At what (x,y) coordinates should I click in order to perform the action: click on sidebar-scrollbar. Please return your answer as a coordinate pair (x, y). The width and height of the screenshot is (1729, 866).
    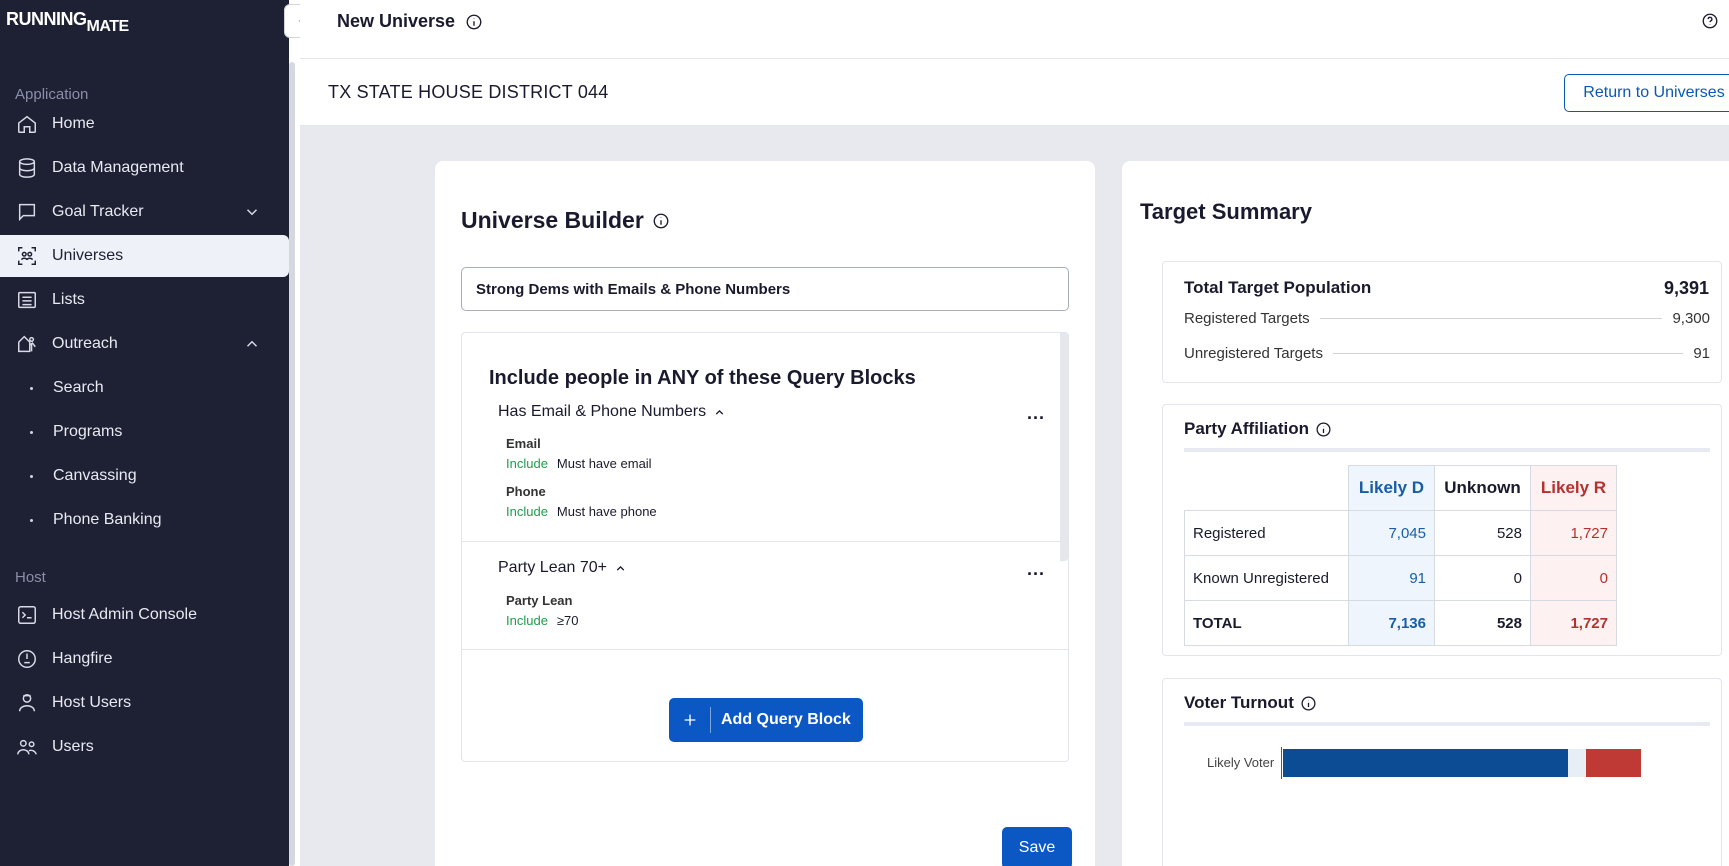
    Looking at the image, I should click on (292, 464).